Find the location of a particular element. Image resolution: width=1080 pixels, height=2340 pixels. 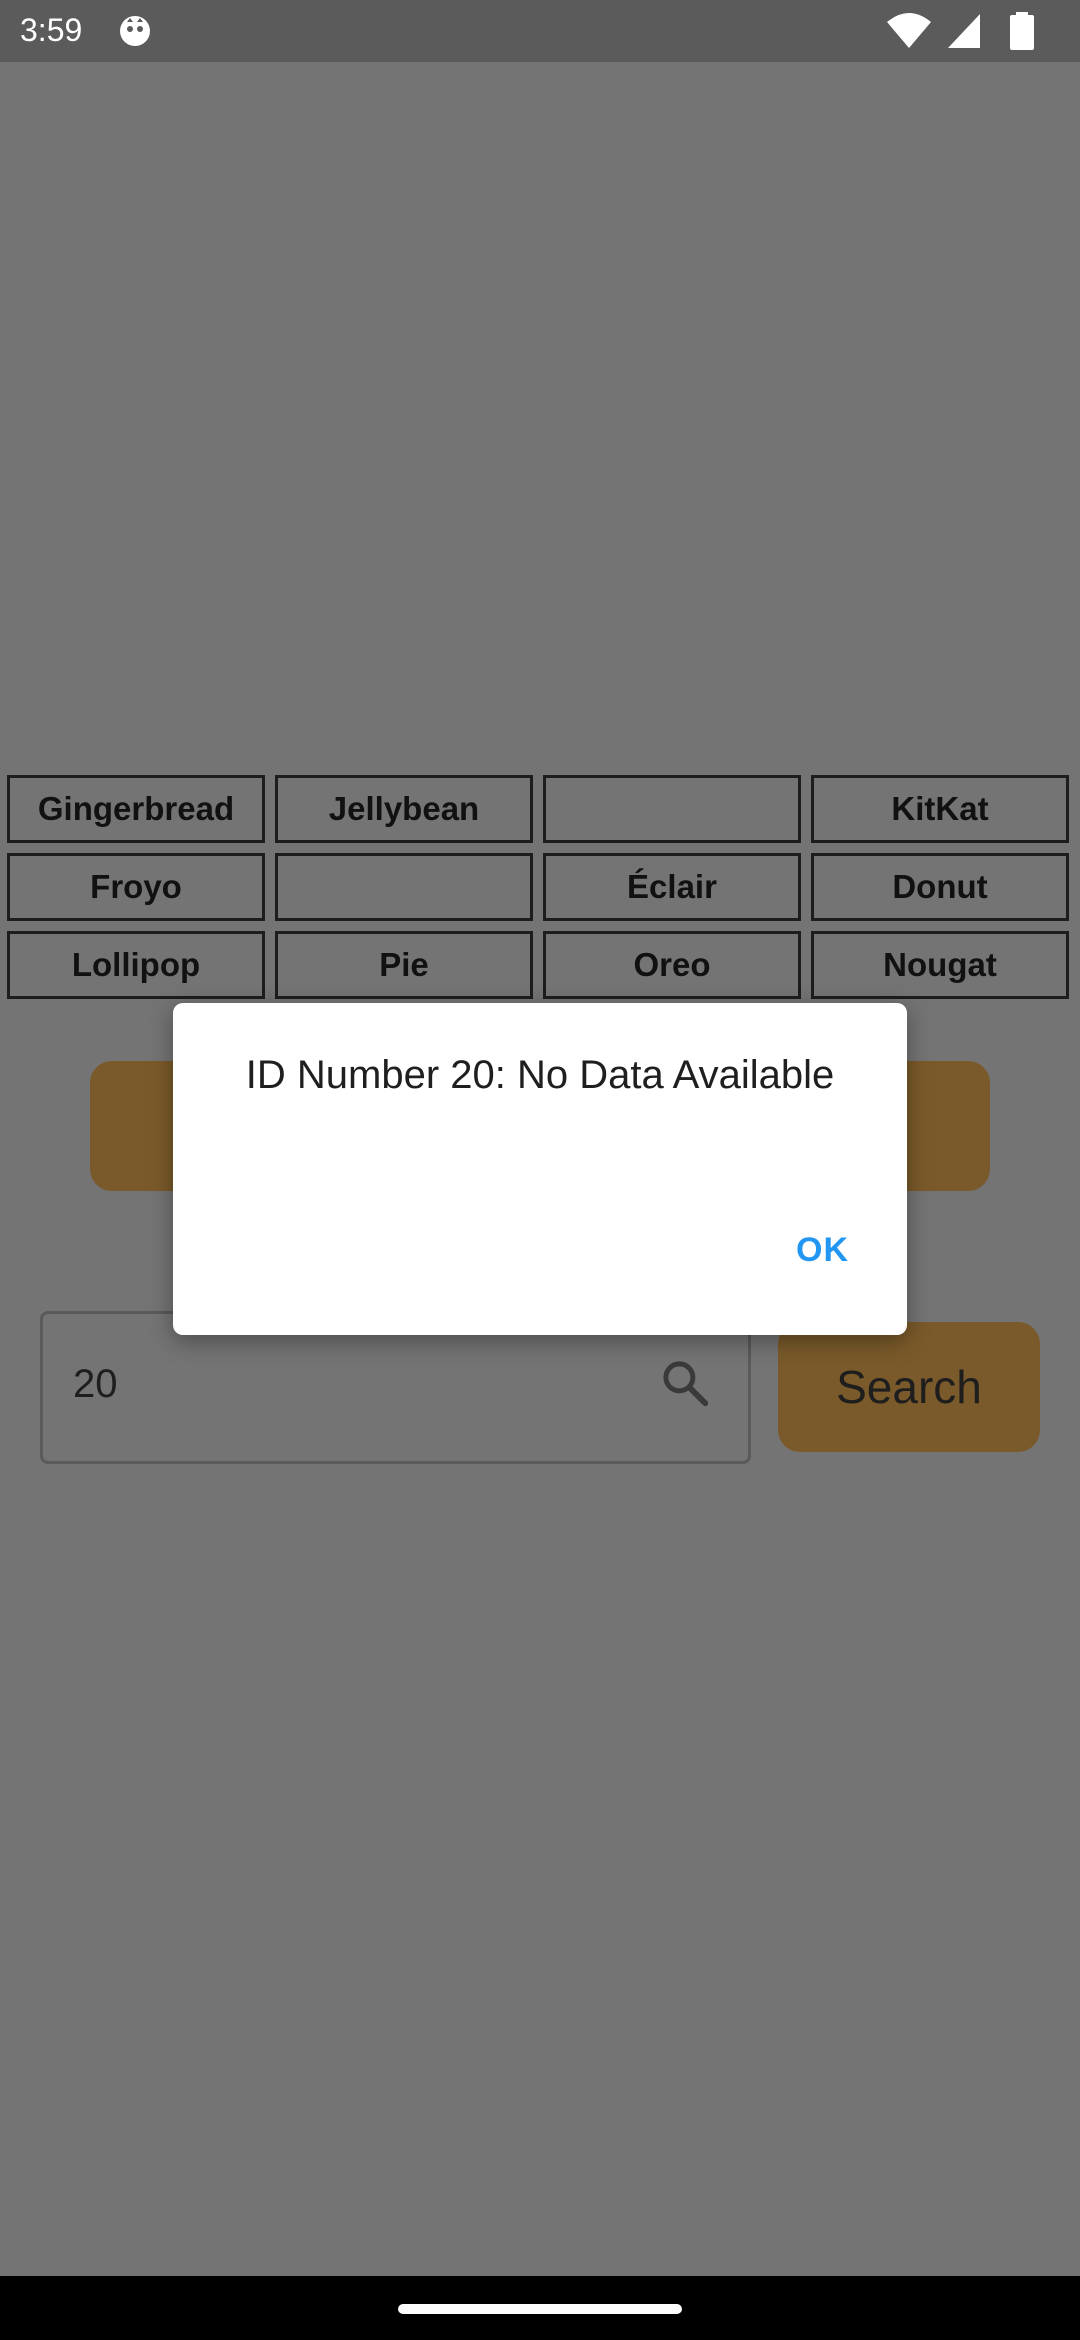

grid-cell: Gingerbread is located at coordinates (136, 809).